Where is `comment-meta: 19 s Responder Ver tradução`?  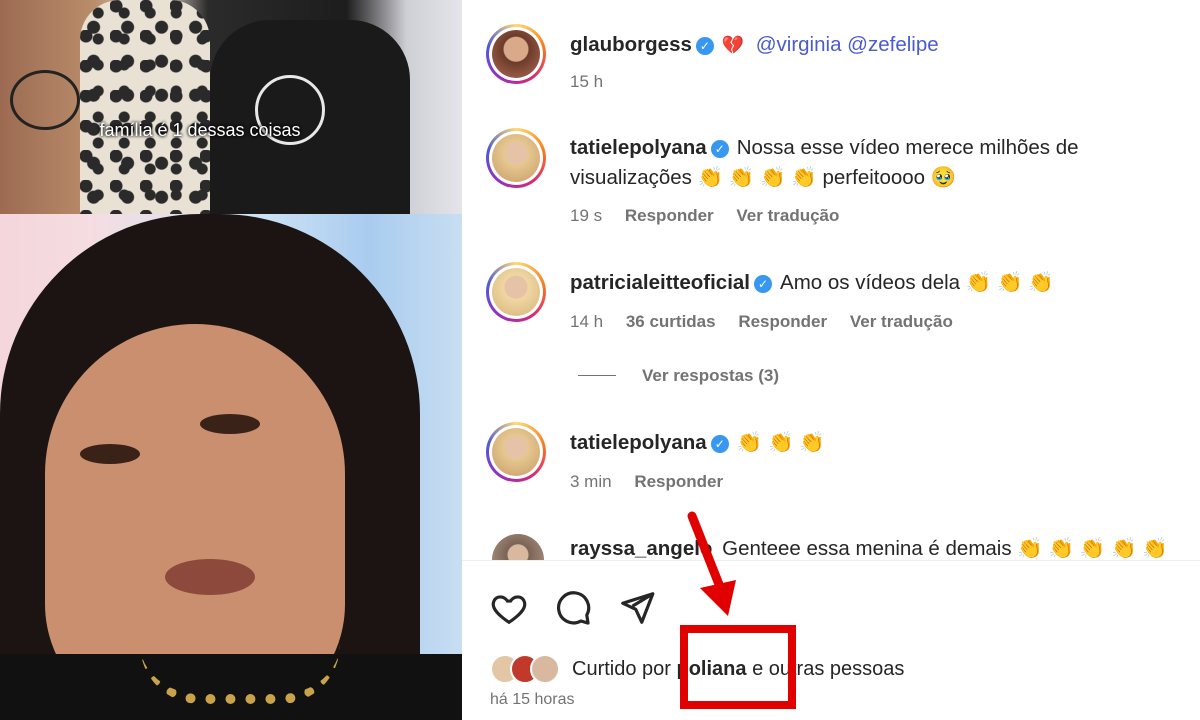 comment-meta: 19 s Responder Ver tradução is located at coordinates (713, 216).